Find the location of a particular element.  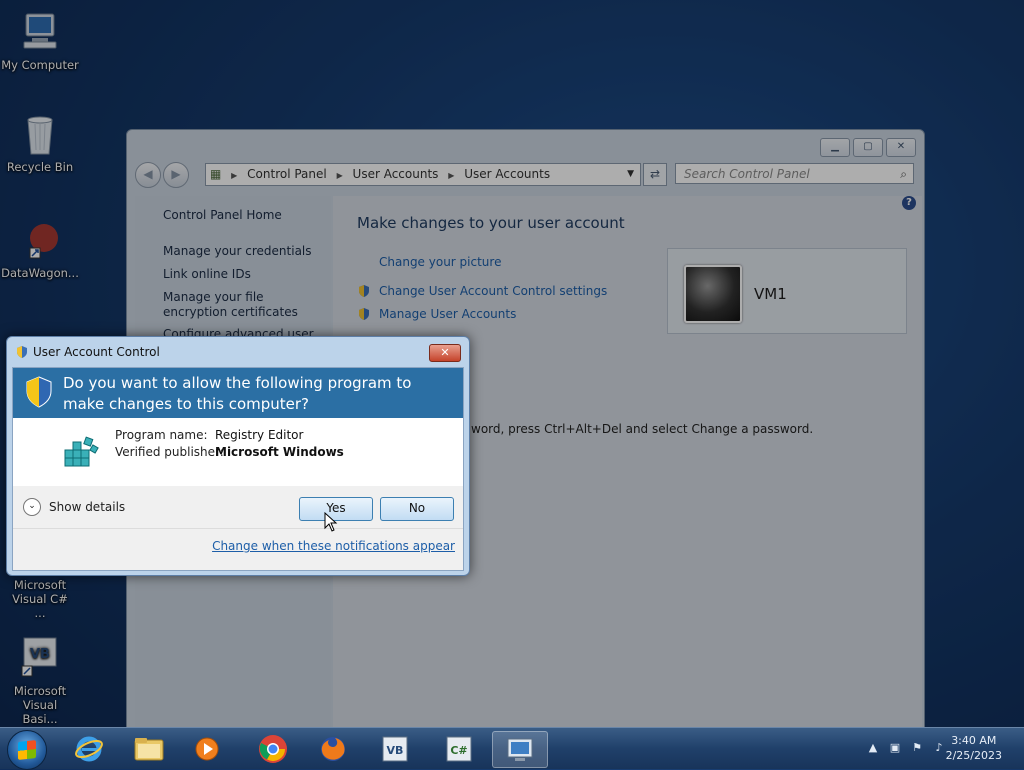

dialog-close-button: ✕ is located at coordinates (445, 353).